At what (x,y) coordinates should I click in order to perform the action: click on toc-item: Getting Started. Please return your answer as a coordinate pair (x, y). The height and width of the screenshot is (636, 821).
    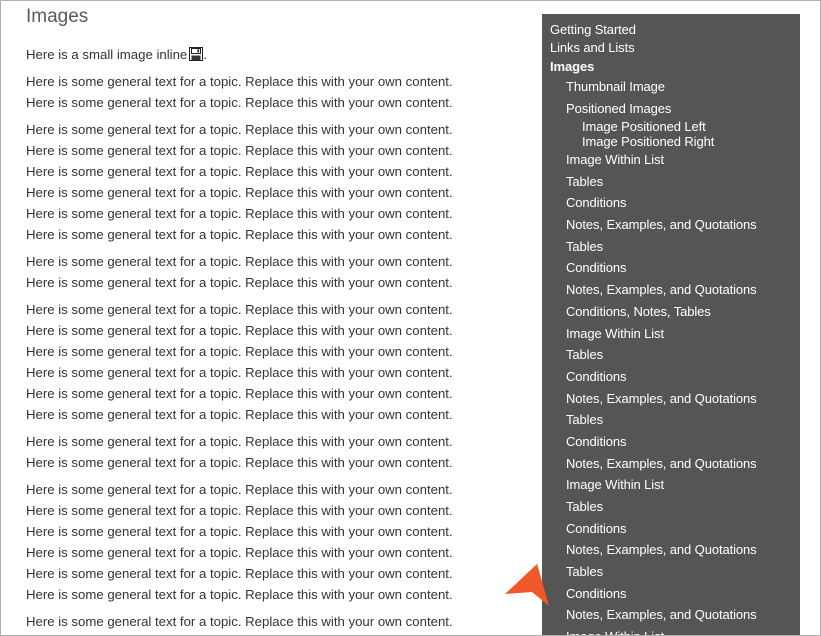
    Looking at the image, I should click on (671, 31).